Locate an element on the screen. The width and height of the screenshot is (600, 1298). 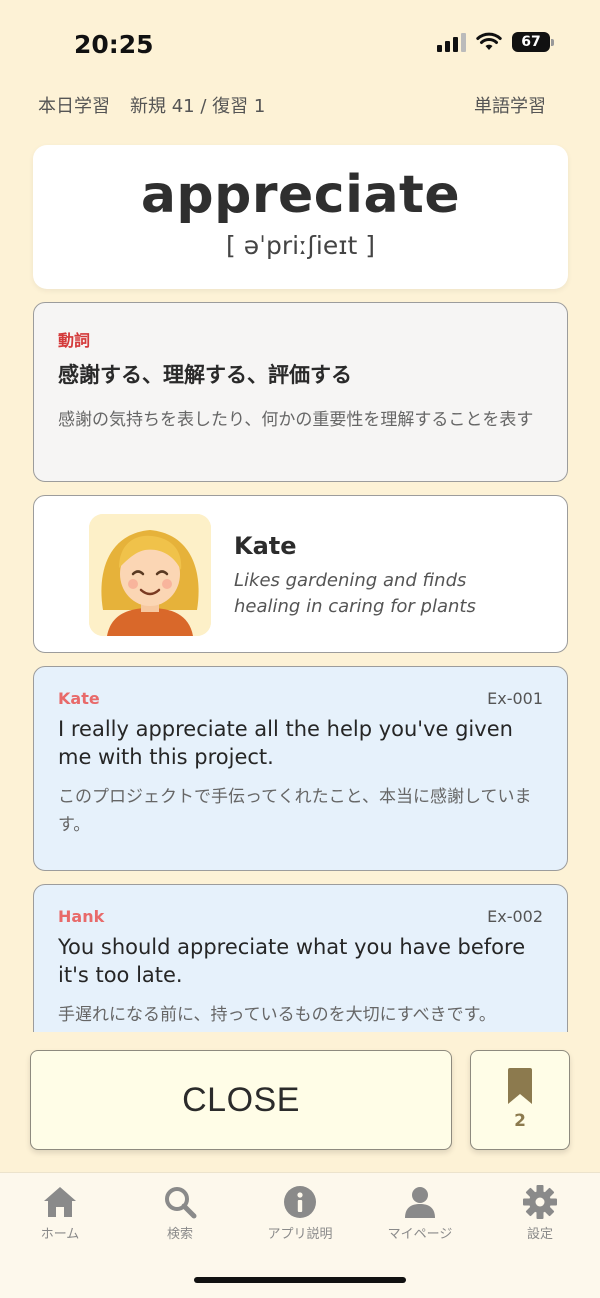
bookmark-button: 2 is located at coordinates (520, 1100).